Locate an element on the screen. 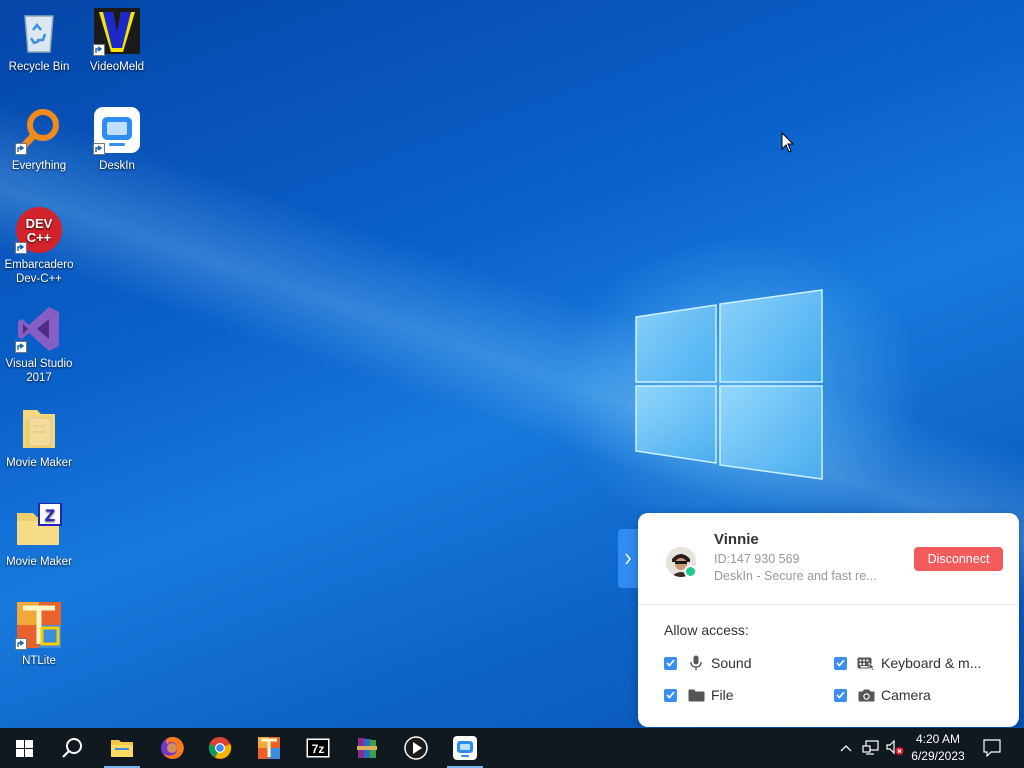 The height and width of the screenshot is (768, 1024). online-status-badge is located at coordinates (690, 571).